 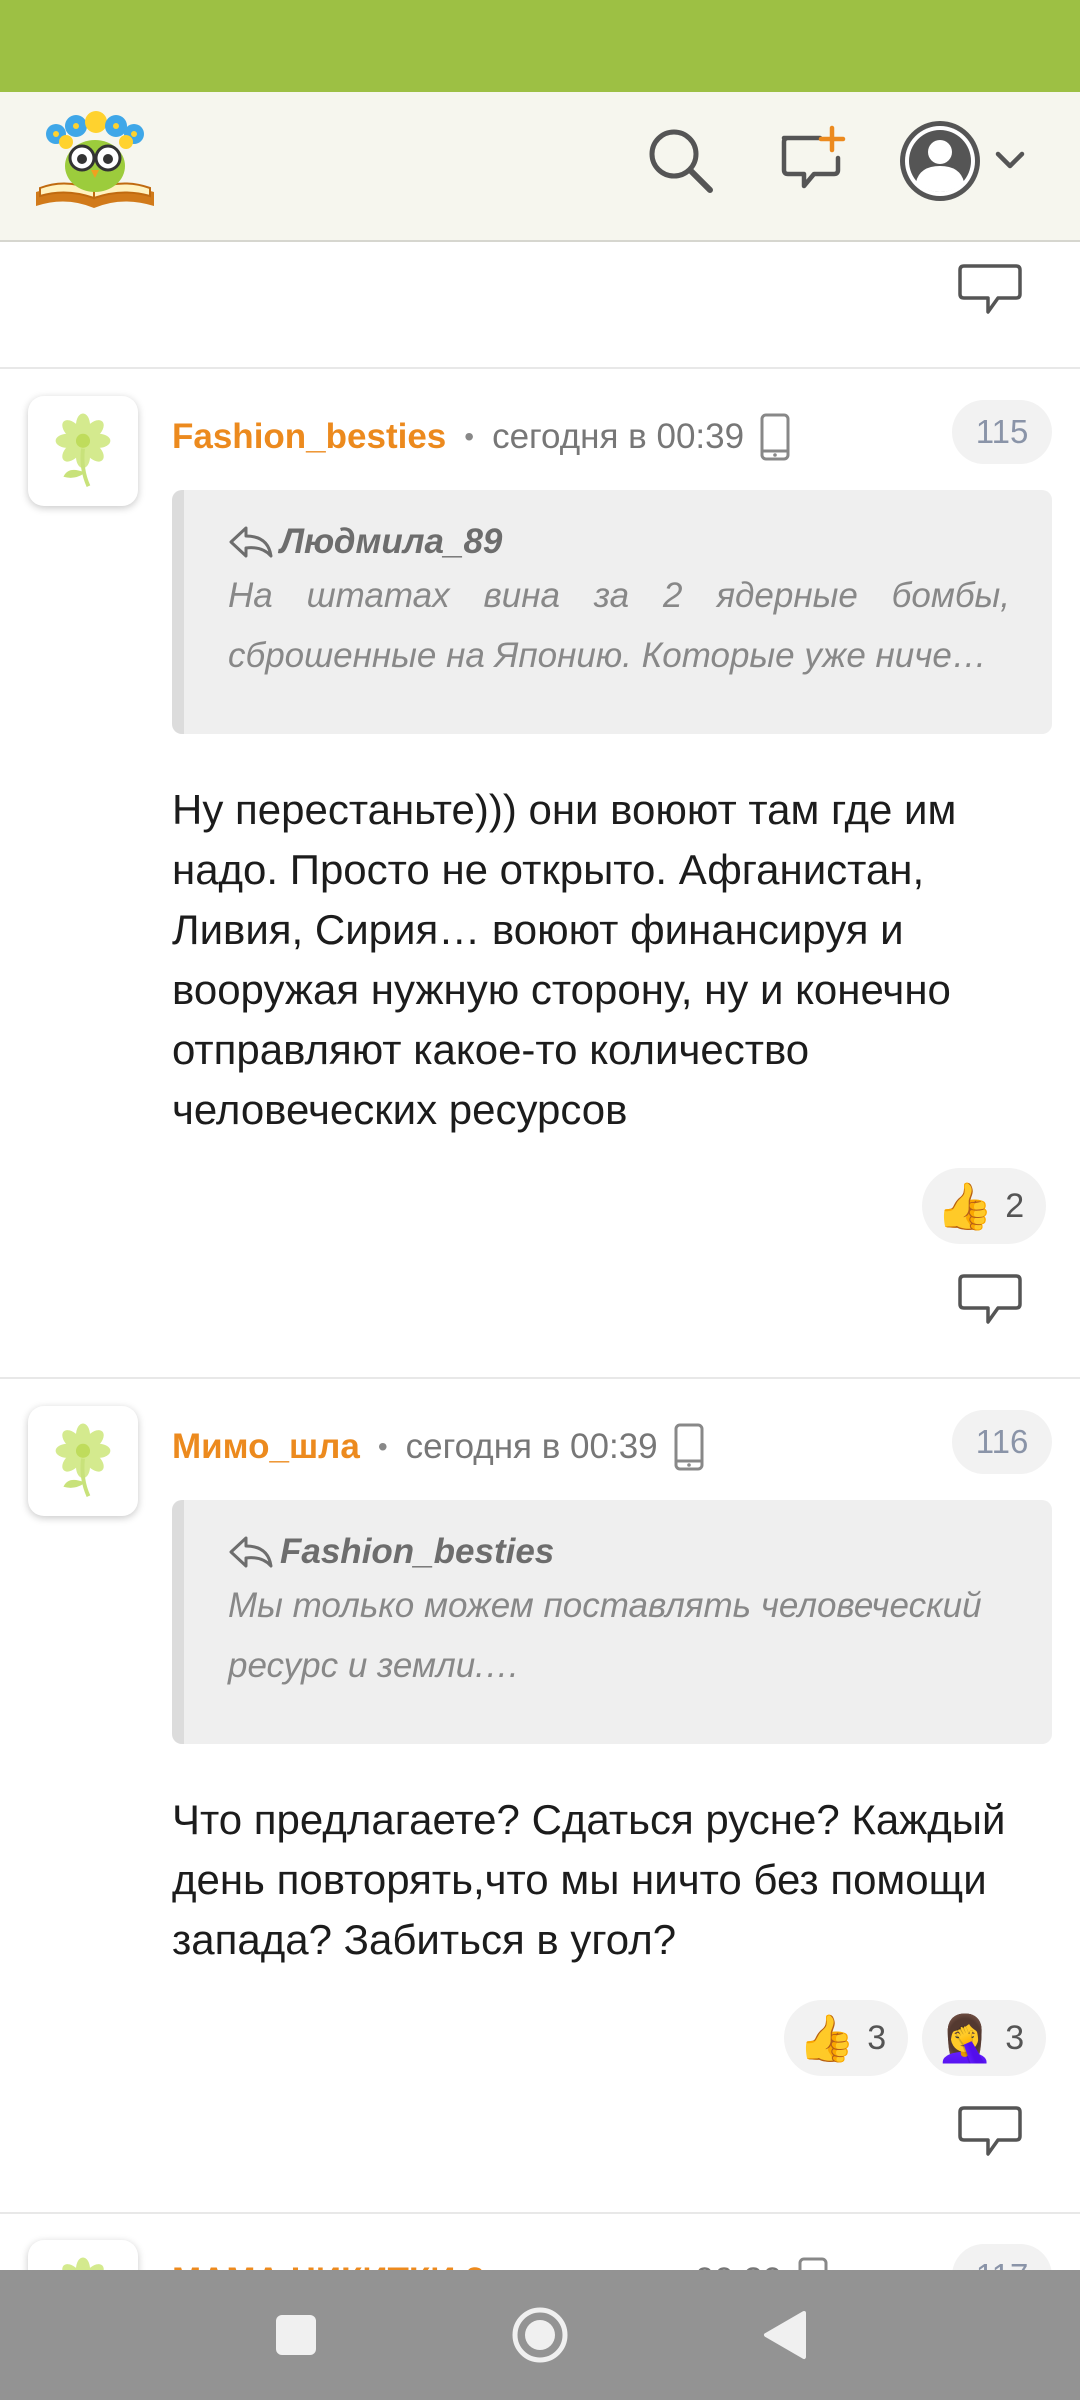 I want to click on comment-number: 117, so click(x=1002, y=2257).